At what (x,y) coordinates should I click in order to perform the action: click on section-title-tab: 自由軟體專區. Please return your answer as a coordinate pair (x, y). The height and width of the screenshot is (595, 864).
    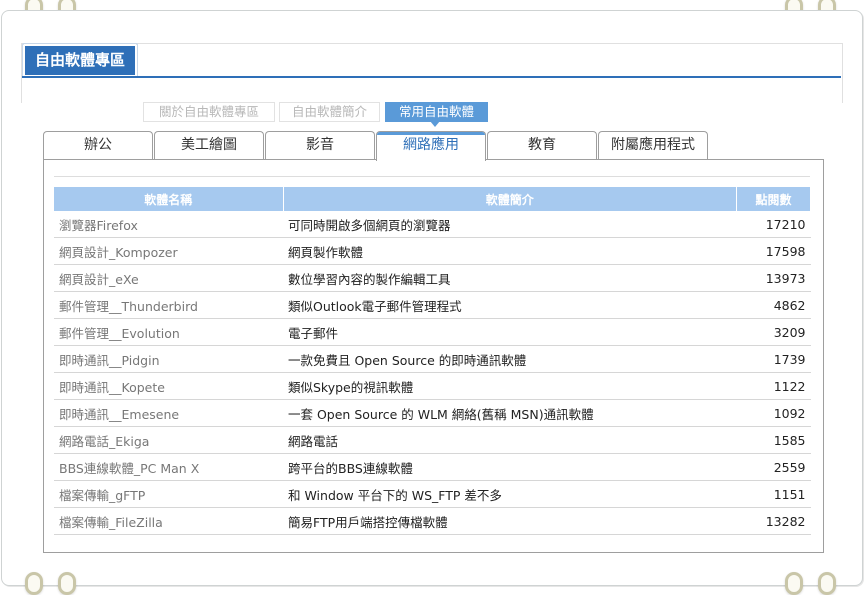
    Looking at the image, I should click on (80, 60).